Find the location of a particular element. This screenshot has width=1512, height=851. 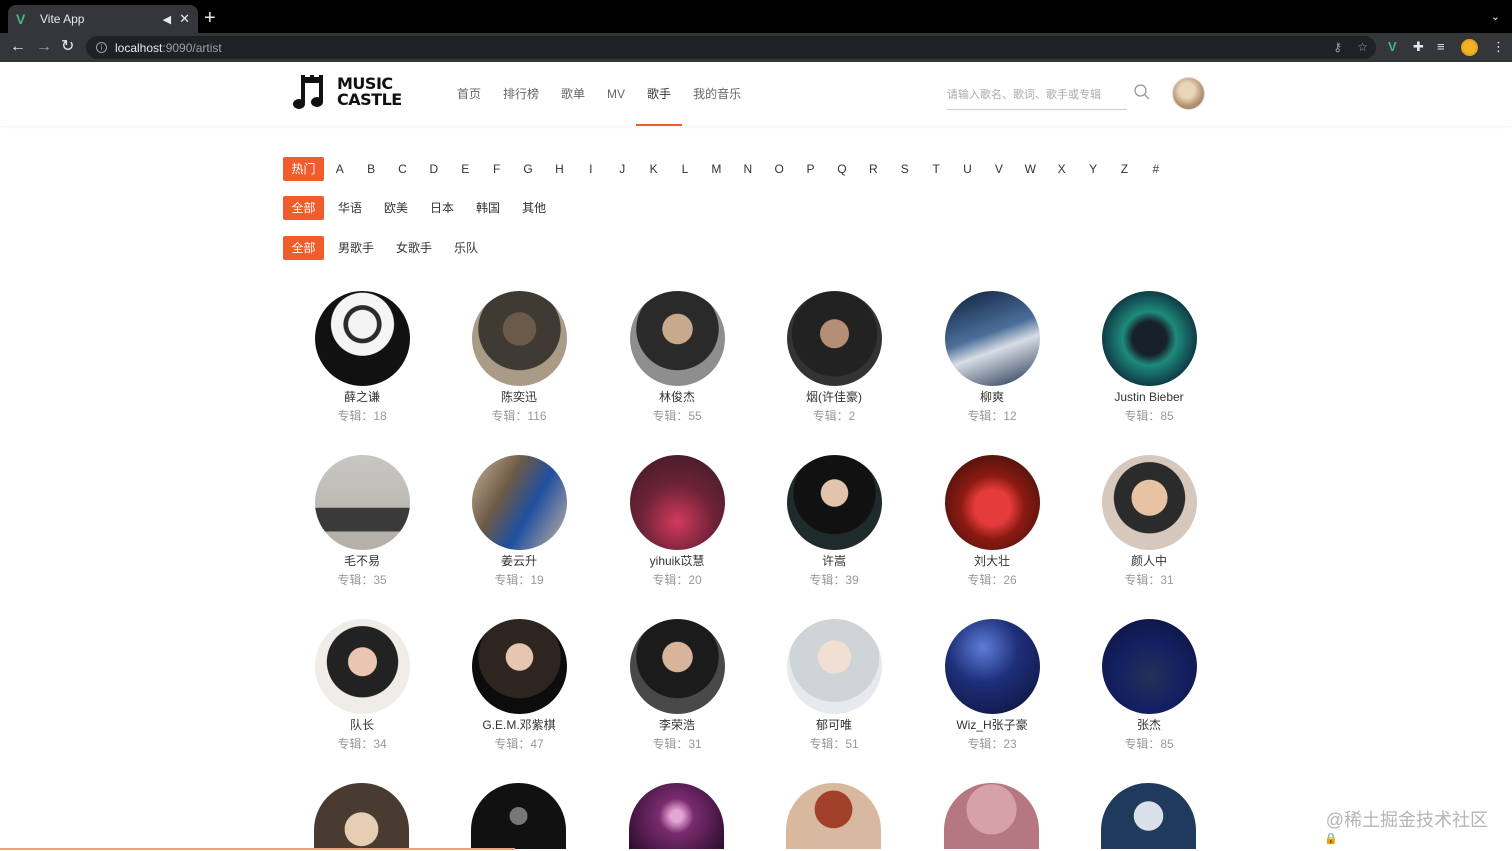

search-icon is located at coordinates (1142, 92).